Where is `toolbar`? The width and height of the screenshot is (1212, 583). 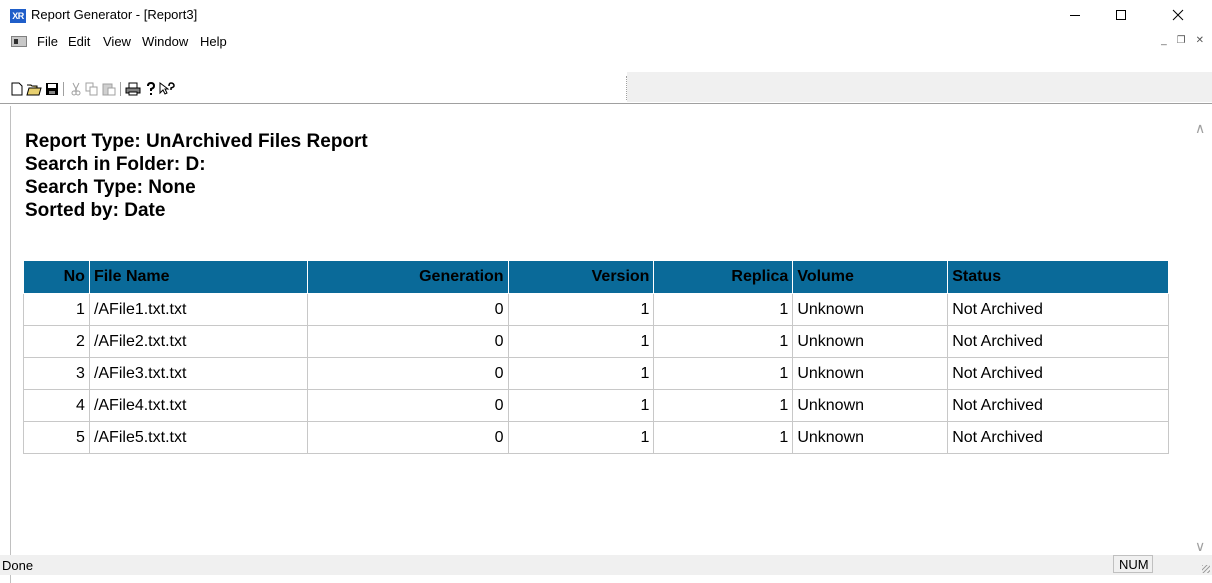
toolbar is located at coordinates (606, 87).